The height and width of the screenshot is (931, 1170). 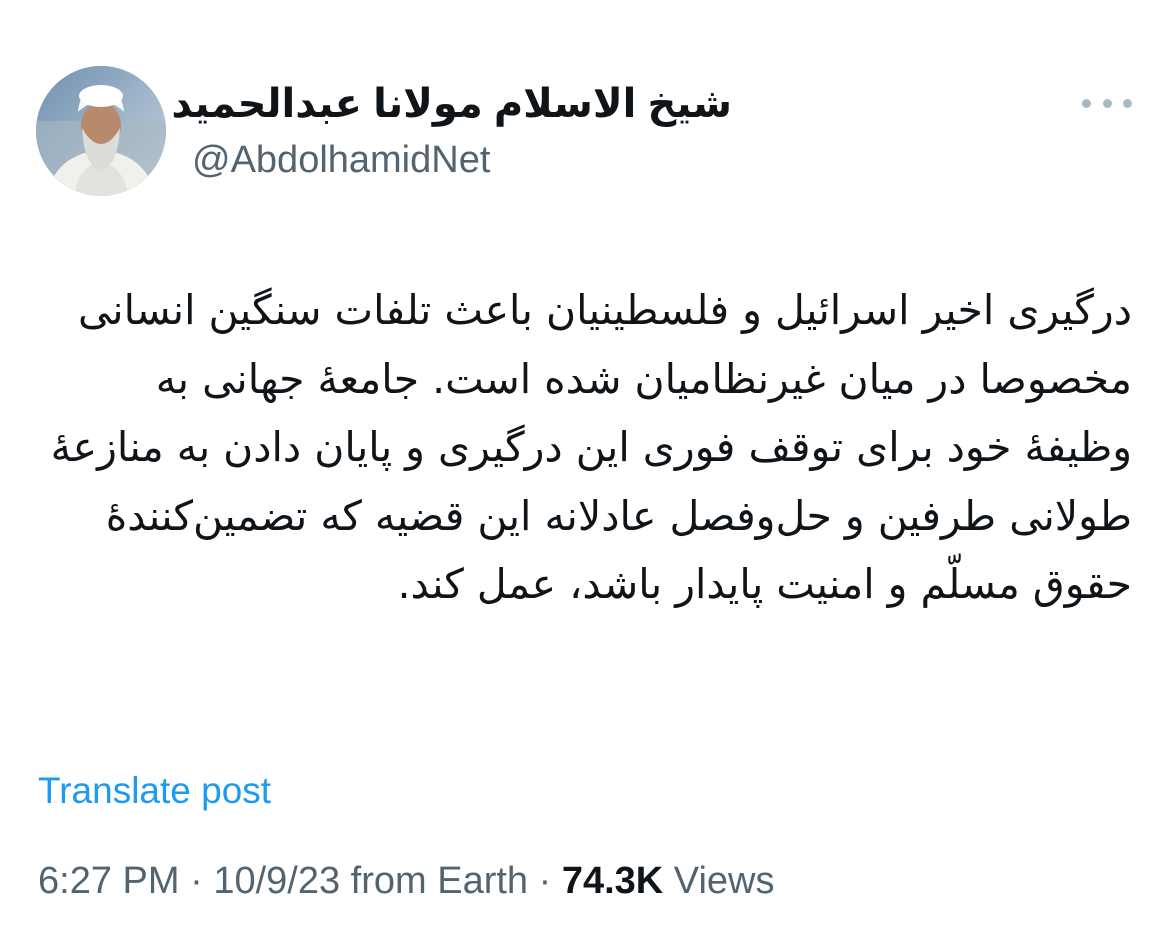 I want to click on views-label: Views, so click(x=719, y=881).